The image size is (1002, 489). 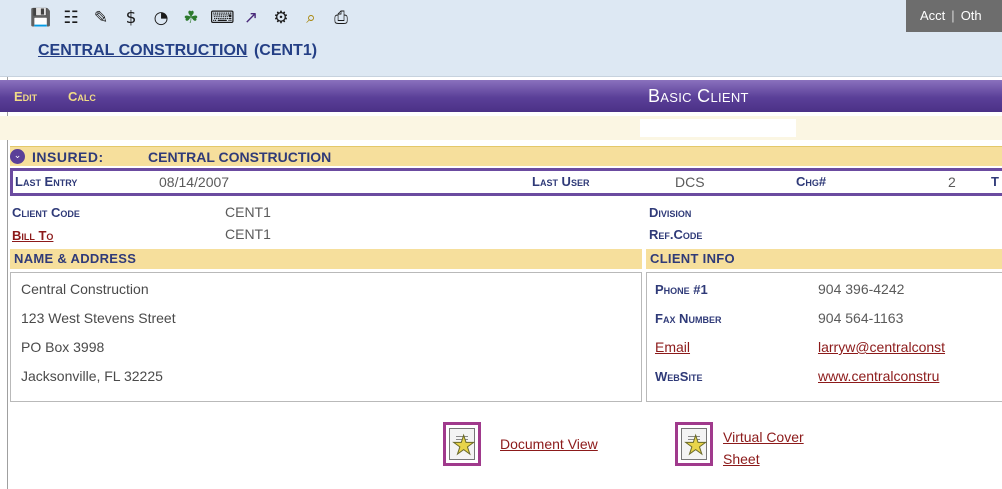 What do you see at coordinates (698, 96) in the screenshot?
I see `page-title: Basic Client` at bounding box center [698, 96].